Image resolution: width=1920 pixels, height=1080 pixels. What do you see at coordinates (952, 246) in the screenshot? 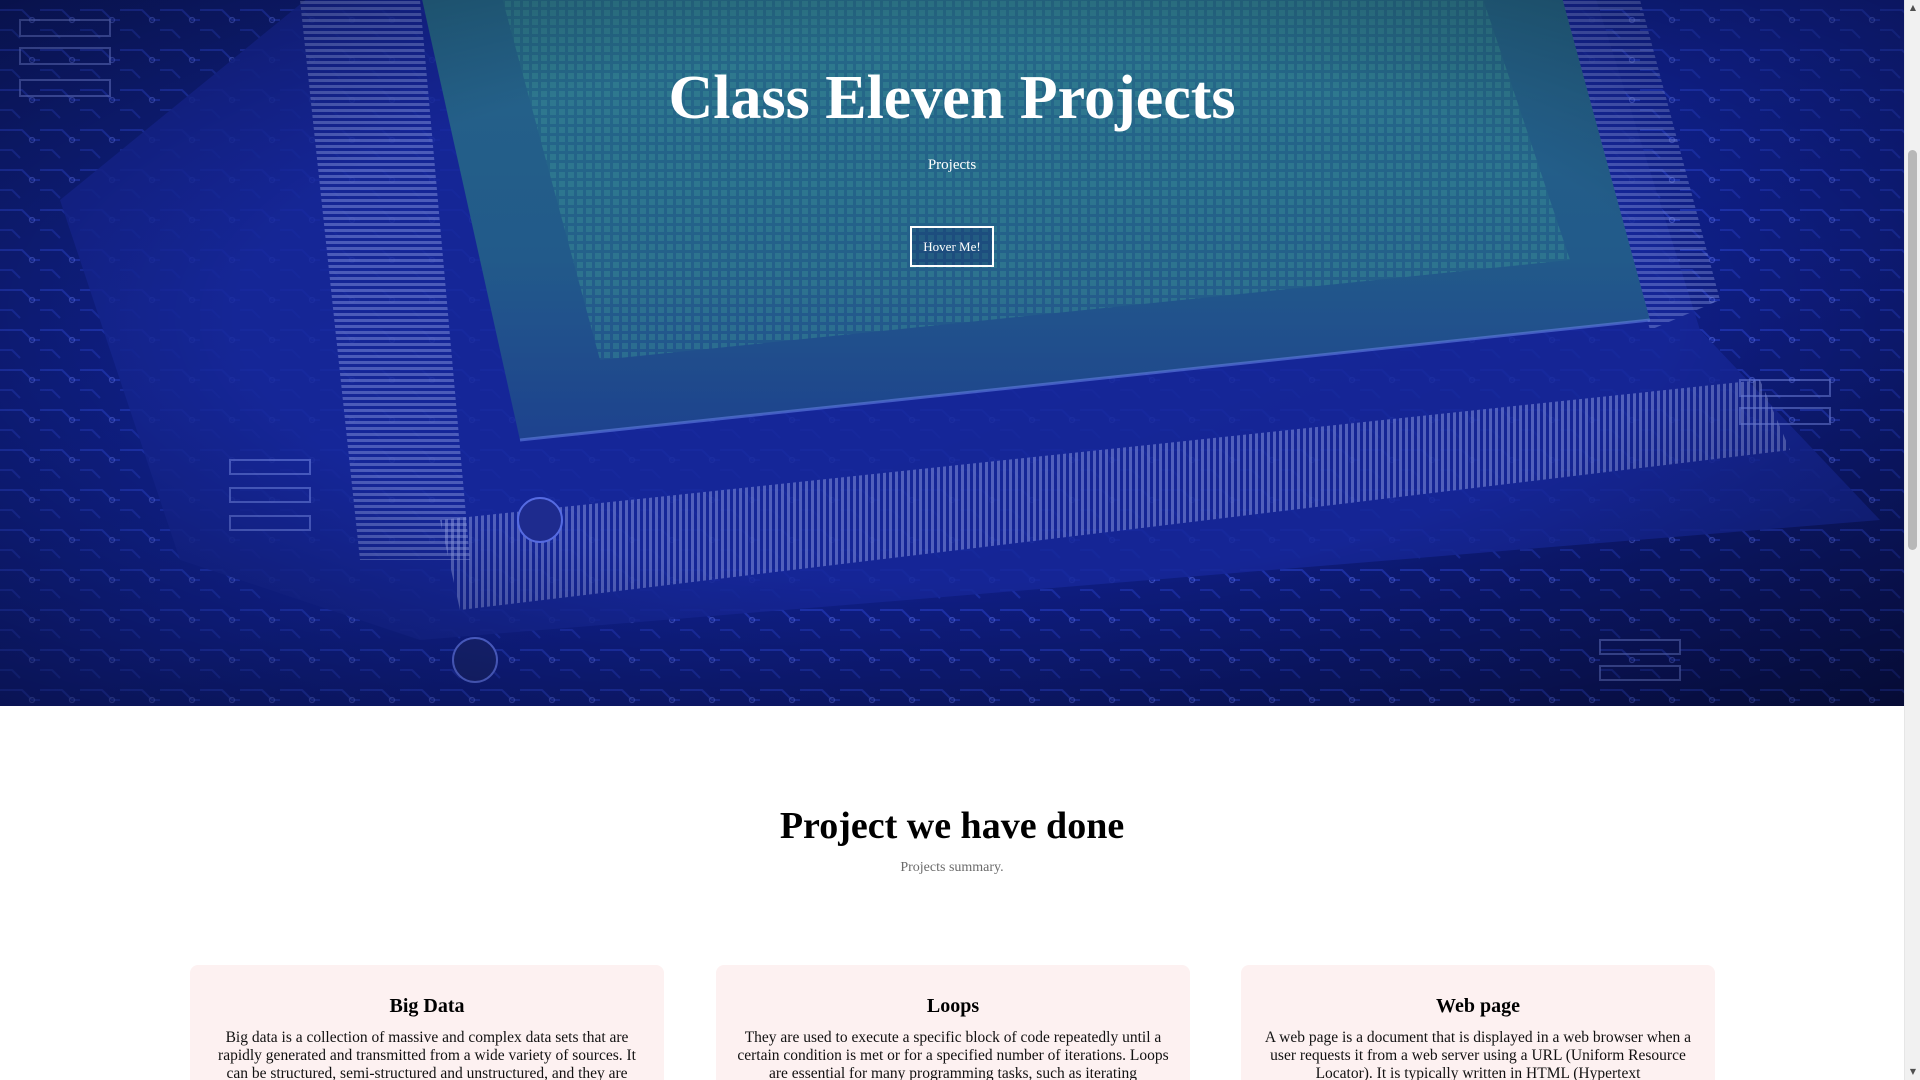
I see `hover-me-button: Hover Me!` at bounding box center [952, 246].